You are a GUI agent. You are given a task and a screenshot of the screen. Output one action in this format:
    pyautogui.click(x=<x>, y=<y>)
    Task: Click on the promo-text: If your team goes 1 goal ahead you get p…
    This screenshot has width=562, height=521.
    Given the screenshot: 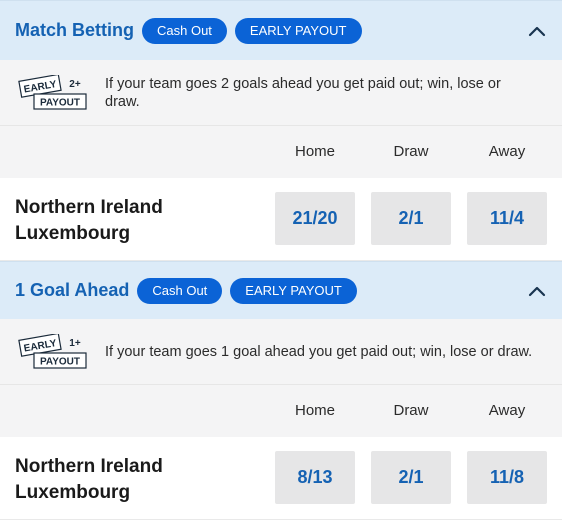 What is the action you would take?
    pyautogui.click(x=319, y=351)
    